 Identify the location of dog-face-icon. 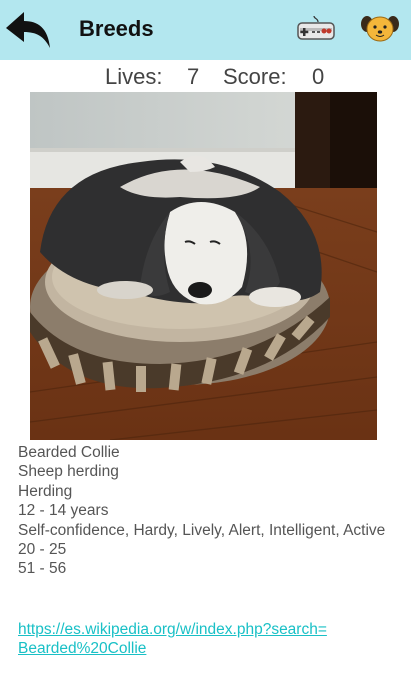
(380, 29).